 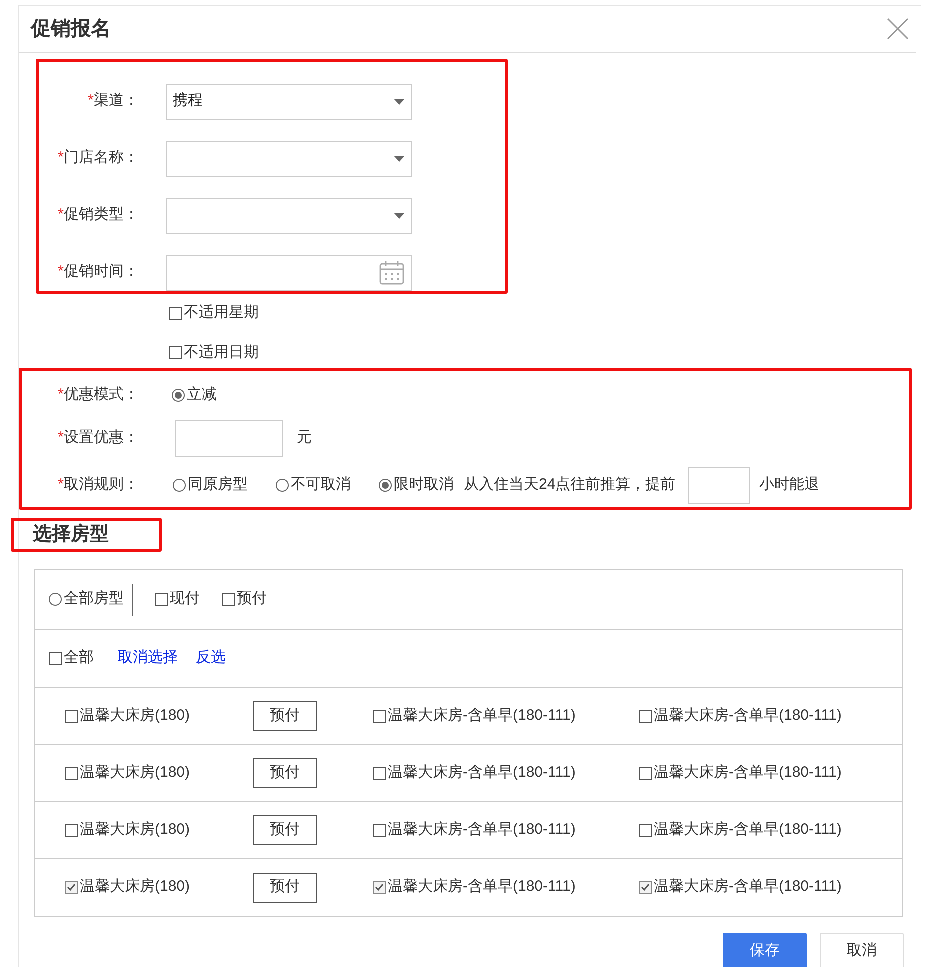 I want to click on section-title: 选择房型, so click(x=71, y=534).